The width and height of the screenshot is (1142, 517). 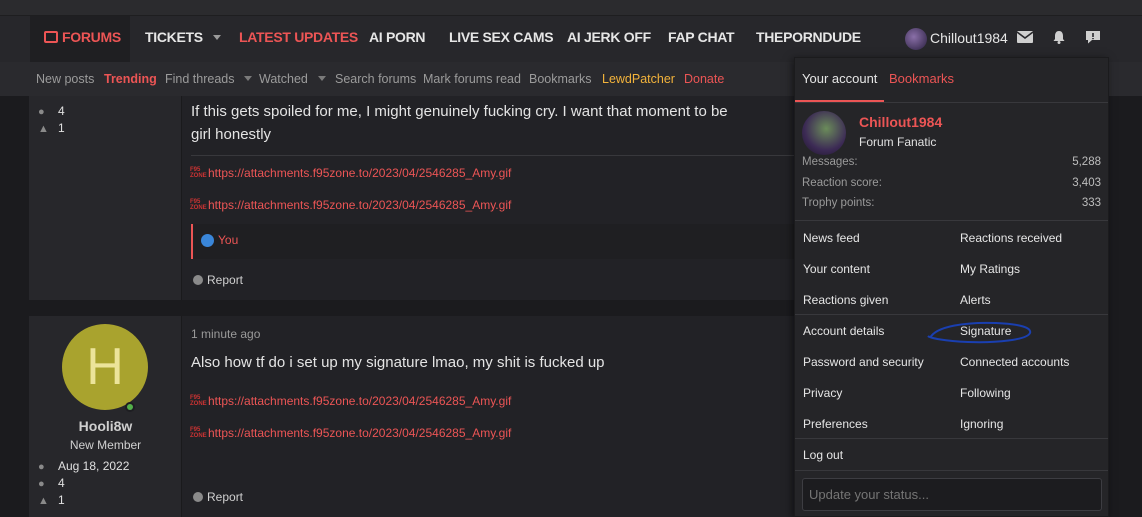 What do you see at coordinates (228, 240) in the screenshot?
I see `reaction-user: You` at bounding box center [228, 240].